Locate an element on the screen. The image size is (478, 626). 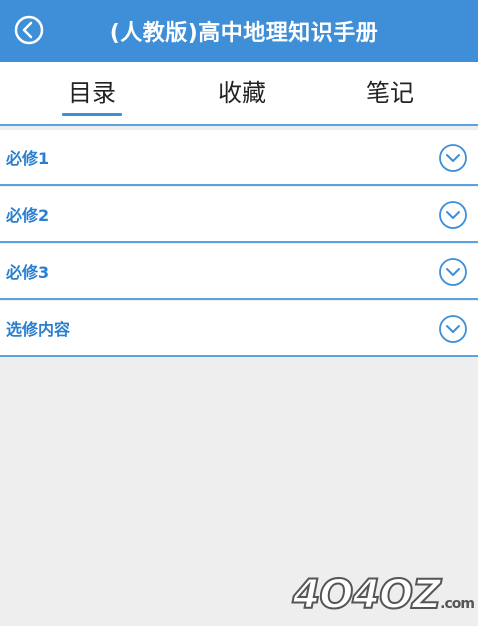
watermark-text: 4O4OZ is located at coordinates (366, 595).